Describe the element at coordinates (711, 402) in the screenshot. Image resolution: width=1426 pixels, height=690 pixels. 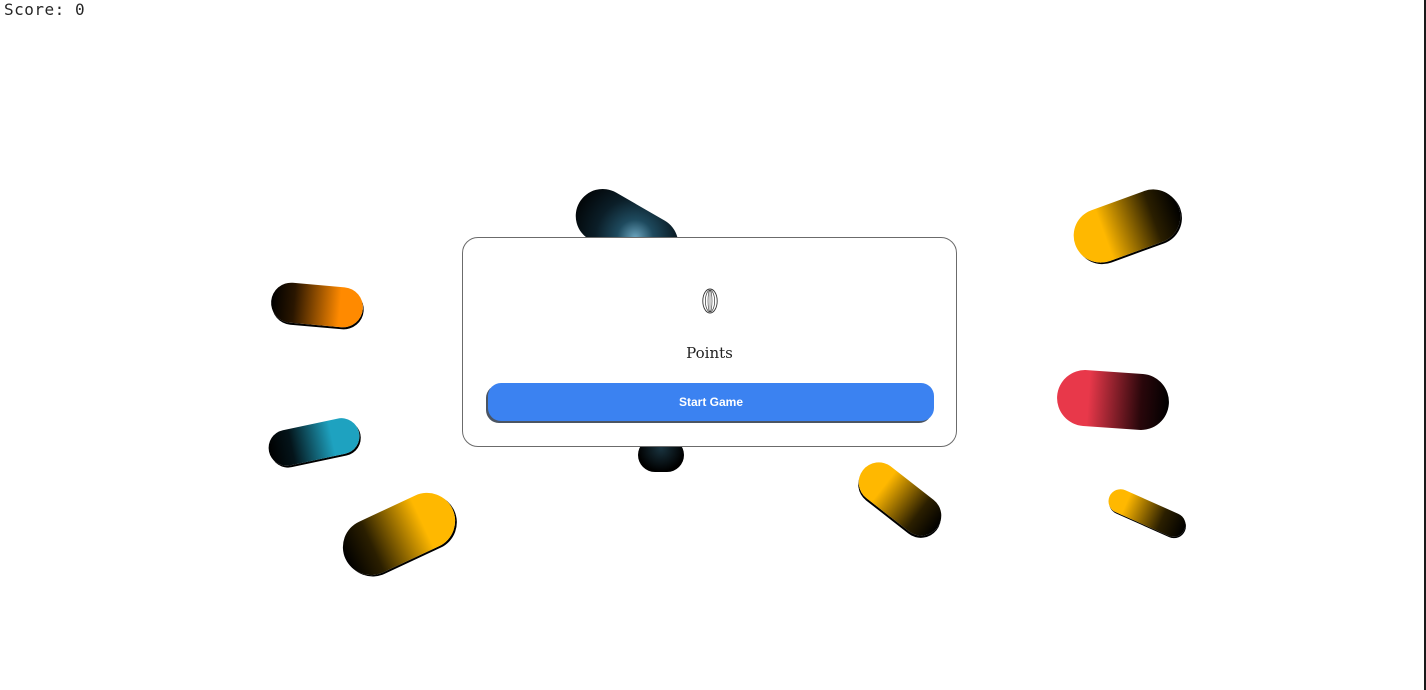
I see `start-game-button: Start Game` at that location.